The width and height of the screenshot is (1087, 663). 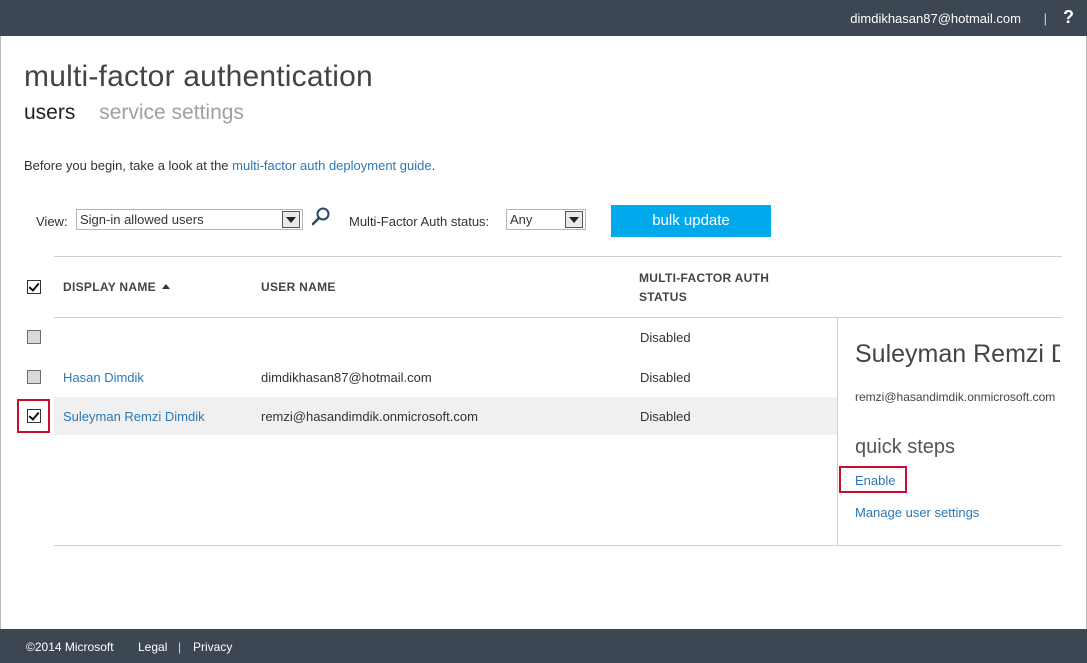 I want to click on table-header-divider, so click(x=558, y=317).